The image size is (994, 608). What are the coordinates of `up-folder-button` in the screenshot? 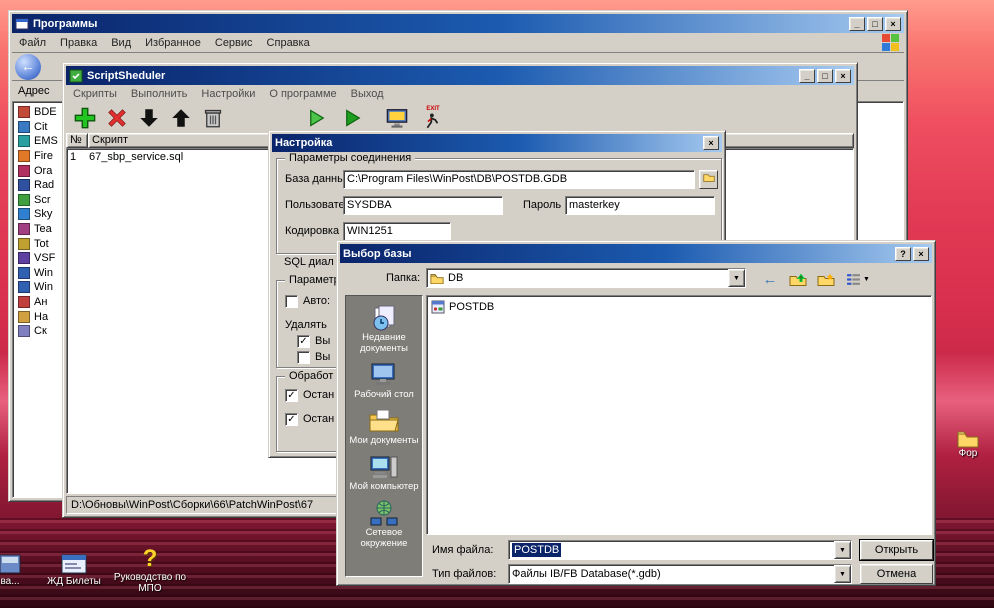 It's located at (798, 279).